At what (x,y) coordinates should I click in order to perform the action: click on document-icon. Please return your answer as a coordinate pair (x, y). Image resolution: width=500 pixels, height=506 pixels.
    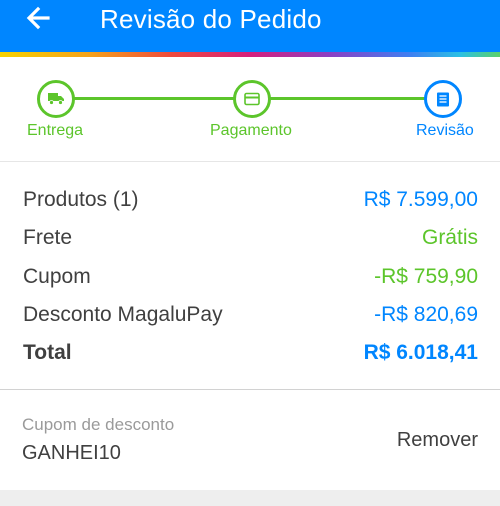
    Looking at the image, I should click on (443, 99).